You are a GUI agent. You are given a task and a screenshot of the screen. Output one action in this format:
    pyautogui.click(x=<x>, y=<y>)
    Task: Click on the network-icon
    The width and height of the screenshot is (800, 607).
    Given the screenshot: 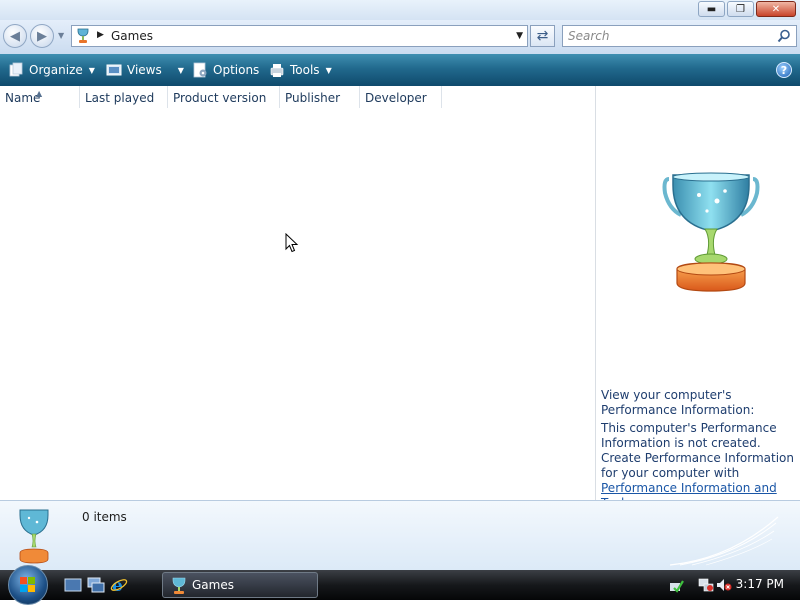 What is the action you would take?
    pyautogui.click(x=706, y=585)
    